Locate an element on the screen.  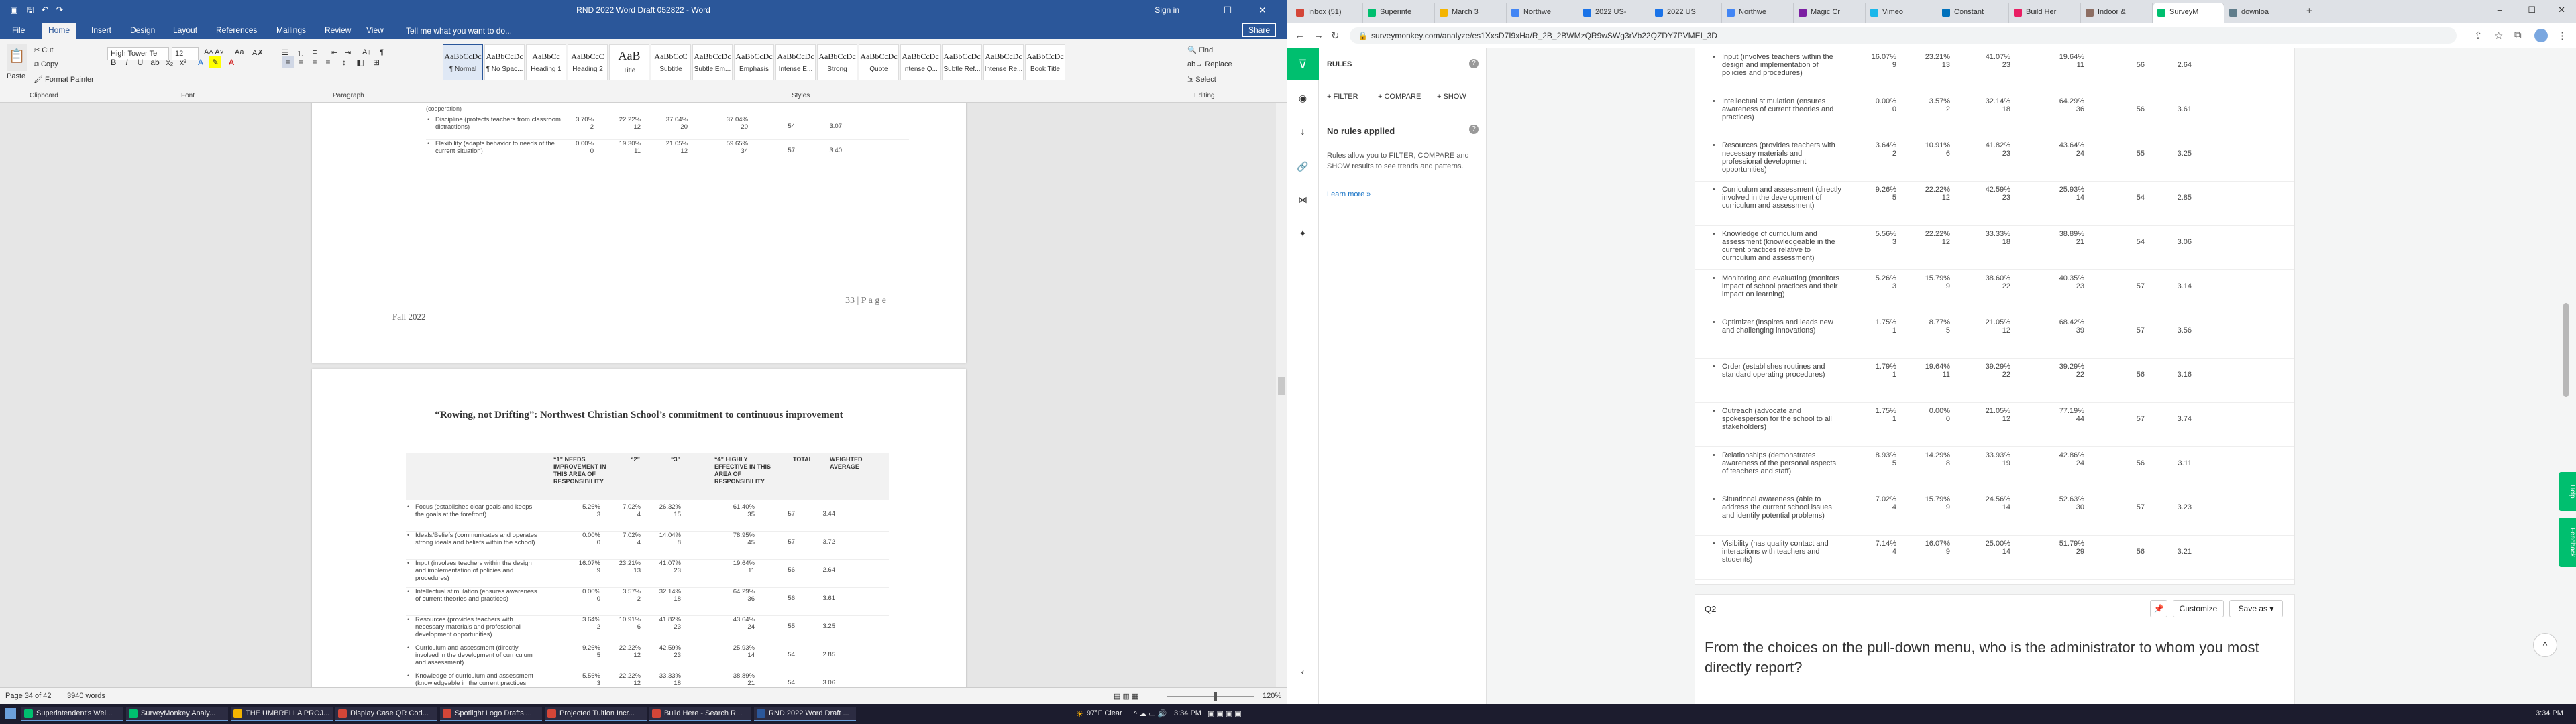
justify-icon: ≡ is located at coordinates (328, 62).